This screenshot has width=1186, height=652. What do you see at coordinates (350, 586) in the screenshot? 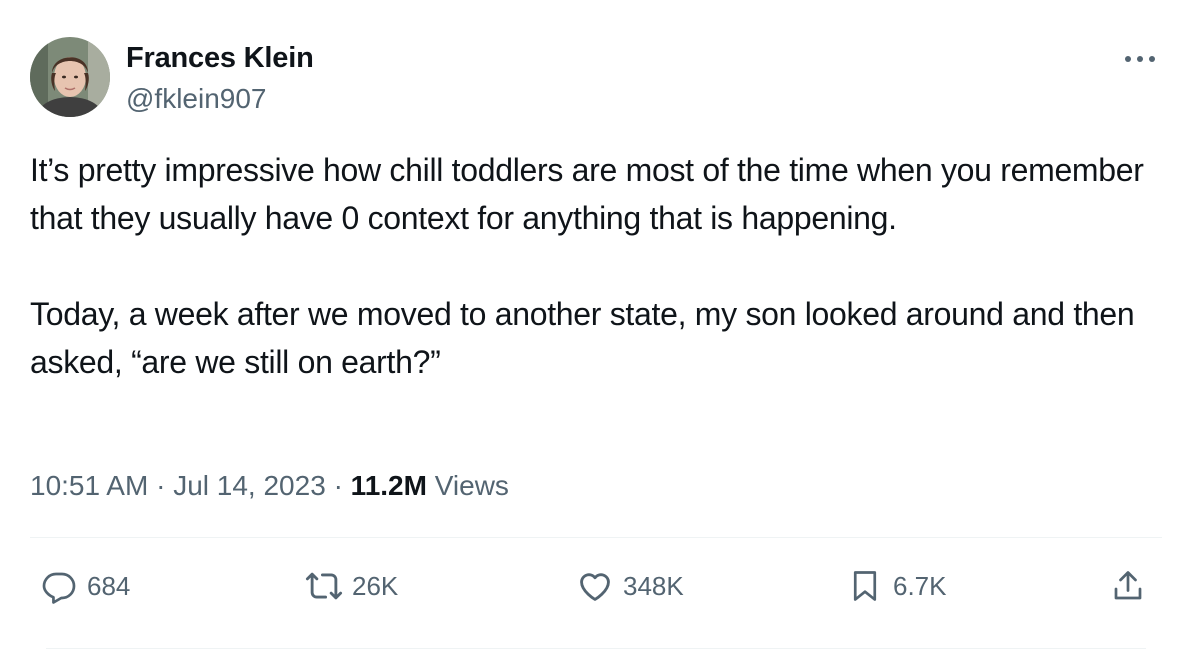
I see `retweet-button: 26K` at bounding box center [350, 586].